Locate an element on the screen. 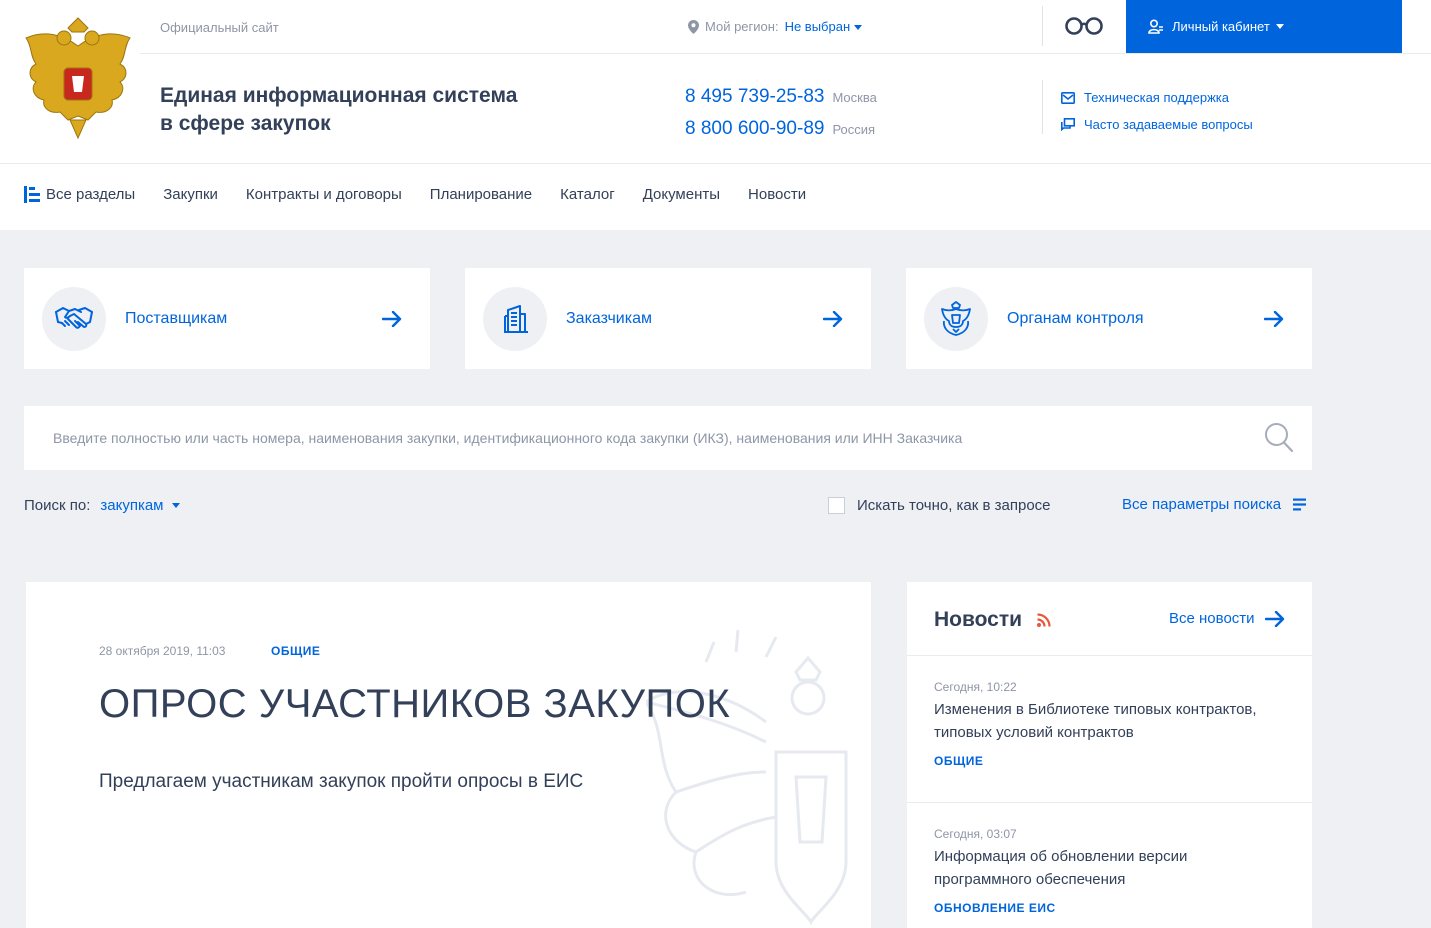 The image size is (1431, 928). role-card-customers: Заказчикам is located at coordinates (668, 318).